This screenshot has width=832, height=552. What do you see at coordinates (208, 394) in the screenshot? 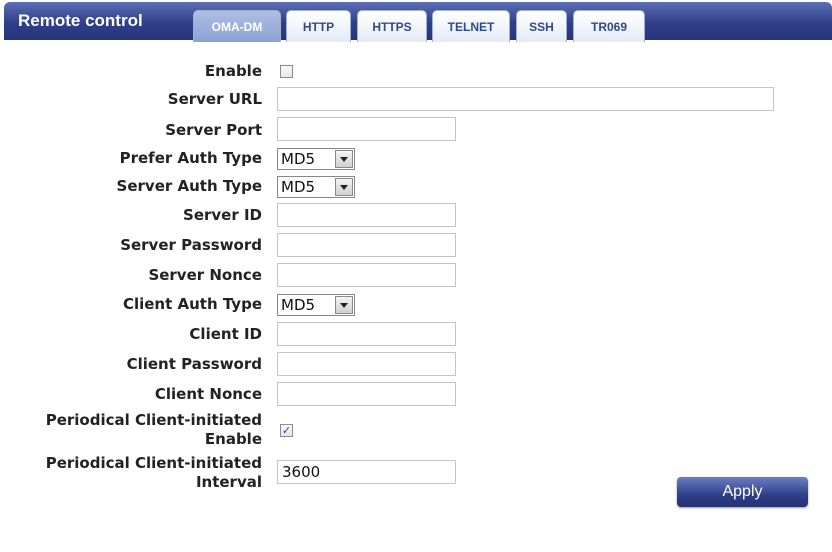
I see `client-nonce-label: Client Nonce` at bounding box center [208, 394].